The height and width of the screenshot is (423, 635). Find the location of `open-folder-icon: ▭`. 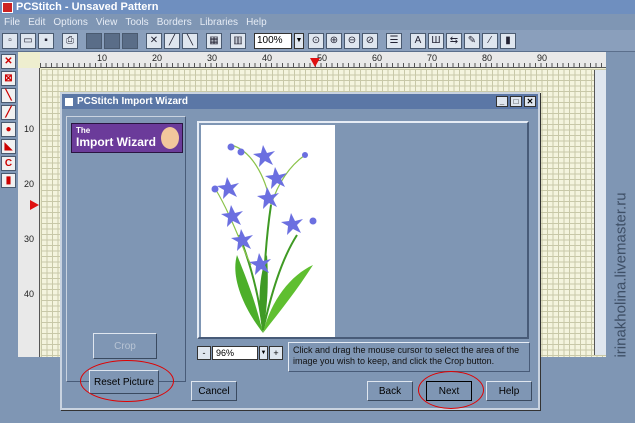

open-folder-icon: ▭ is located at coordinates (28, 40).